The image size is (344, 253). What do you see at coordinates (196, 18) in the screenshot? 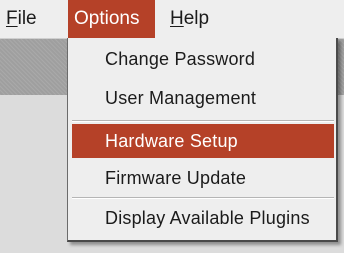
I see `menu-help-label-post: elp` at bounding box center [196, 18].